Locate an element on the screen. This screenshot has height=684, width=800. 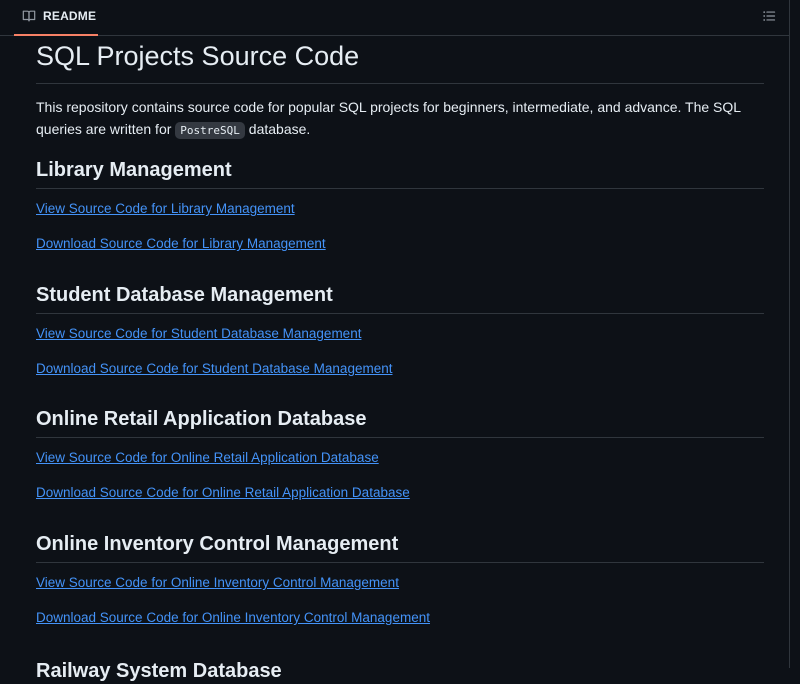
list-unordered-icon is located at coordinates (769, 16).